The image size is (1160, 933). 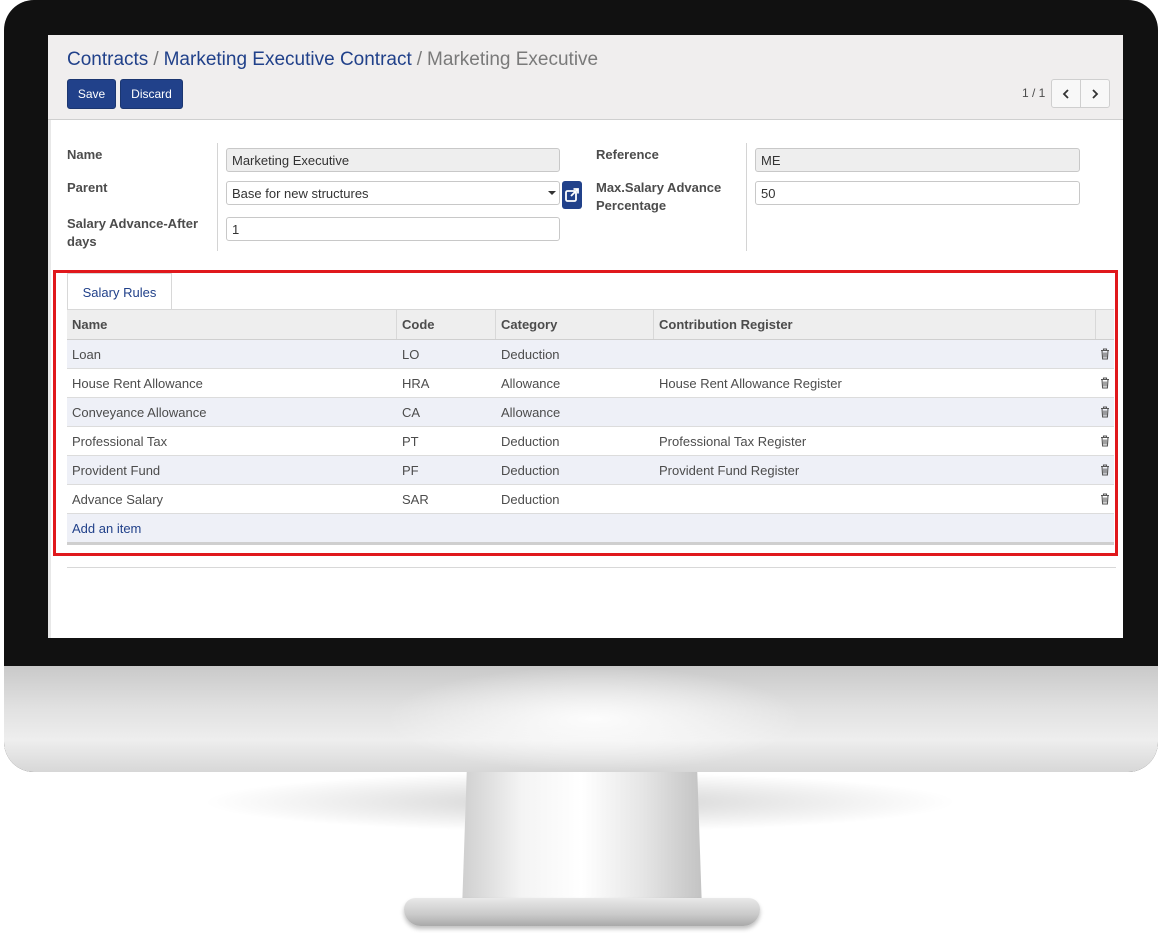 I want to click on max-salary-advance-label-line-1: Max.Salary Advance, so click(x=659, y=187).